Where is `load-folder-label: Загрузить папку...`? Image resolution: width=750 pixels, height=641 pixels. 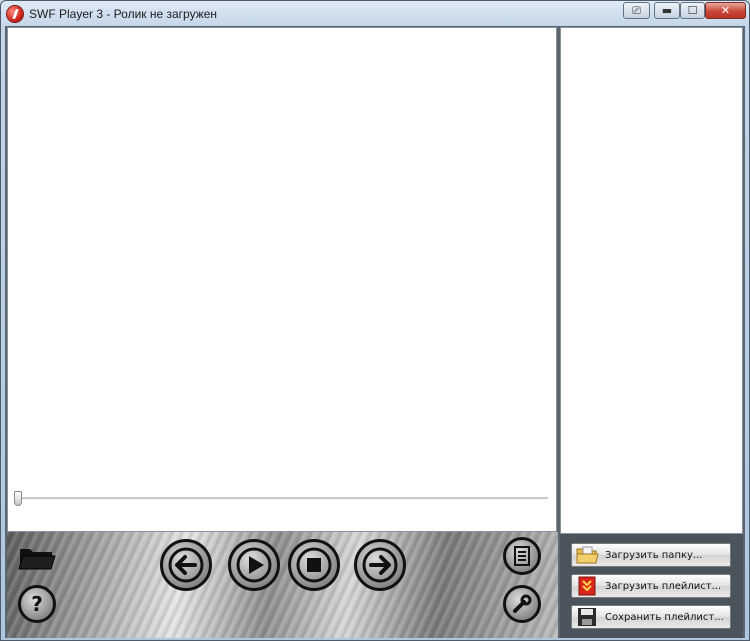 load-folder-label: Загрузить папку... is located at coordinates (654, 555).